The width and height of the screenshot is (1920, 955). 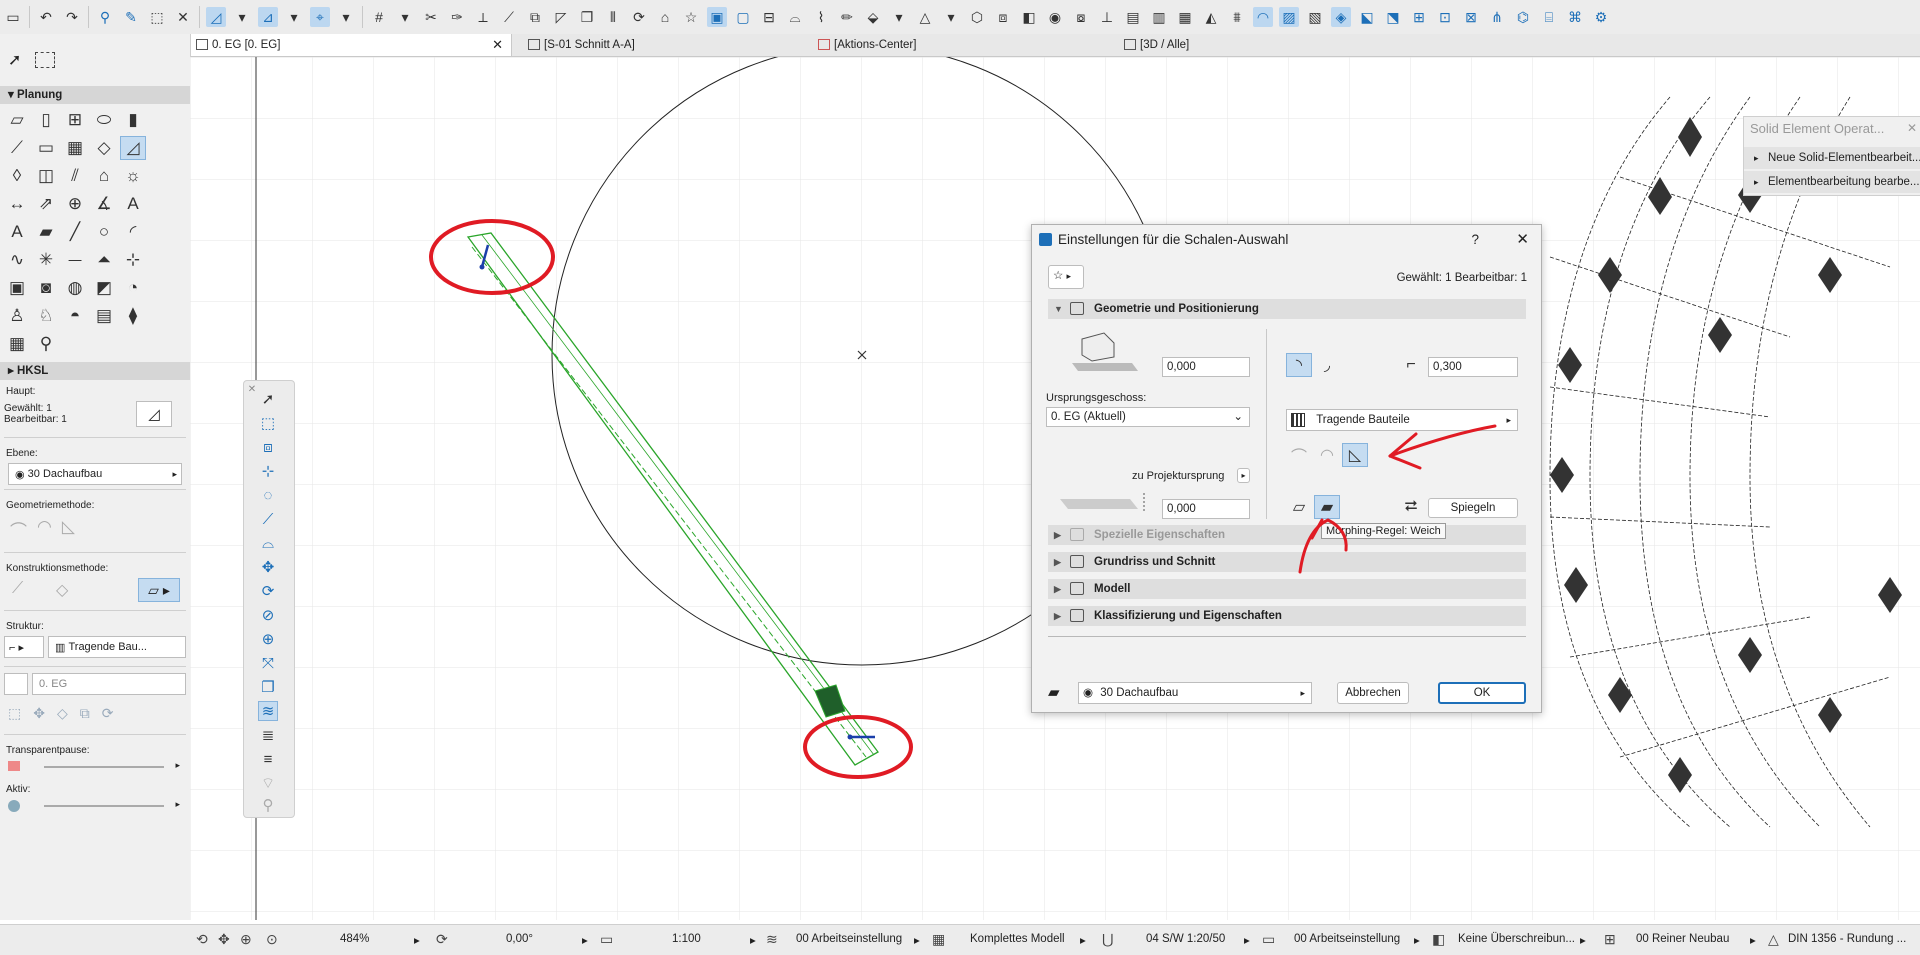 What do you see at coordinates (133, 316) in the screenshot?
I see `terrain-icon: ⧫` at bounding box center [133, 316].